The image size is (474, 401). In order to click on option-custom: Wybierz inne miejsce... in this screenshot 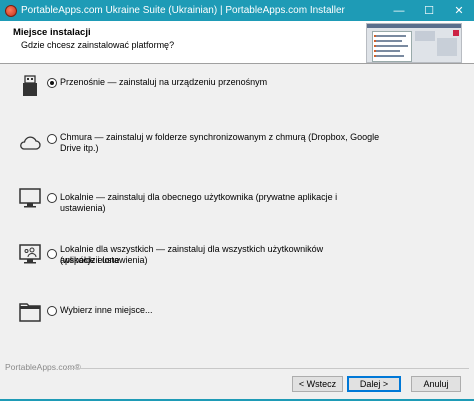, I will do `click(238, 312)`.